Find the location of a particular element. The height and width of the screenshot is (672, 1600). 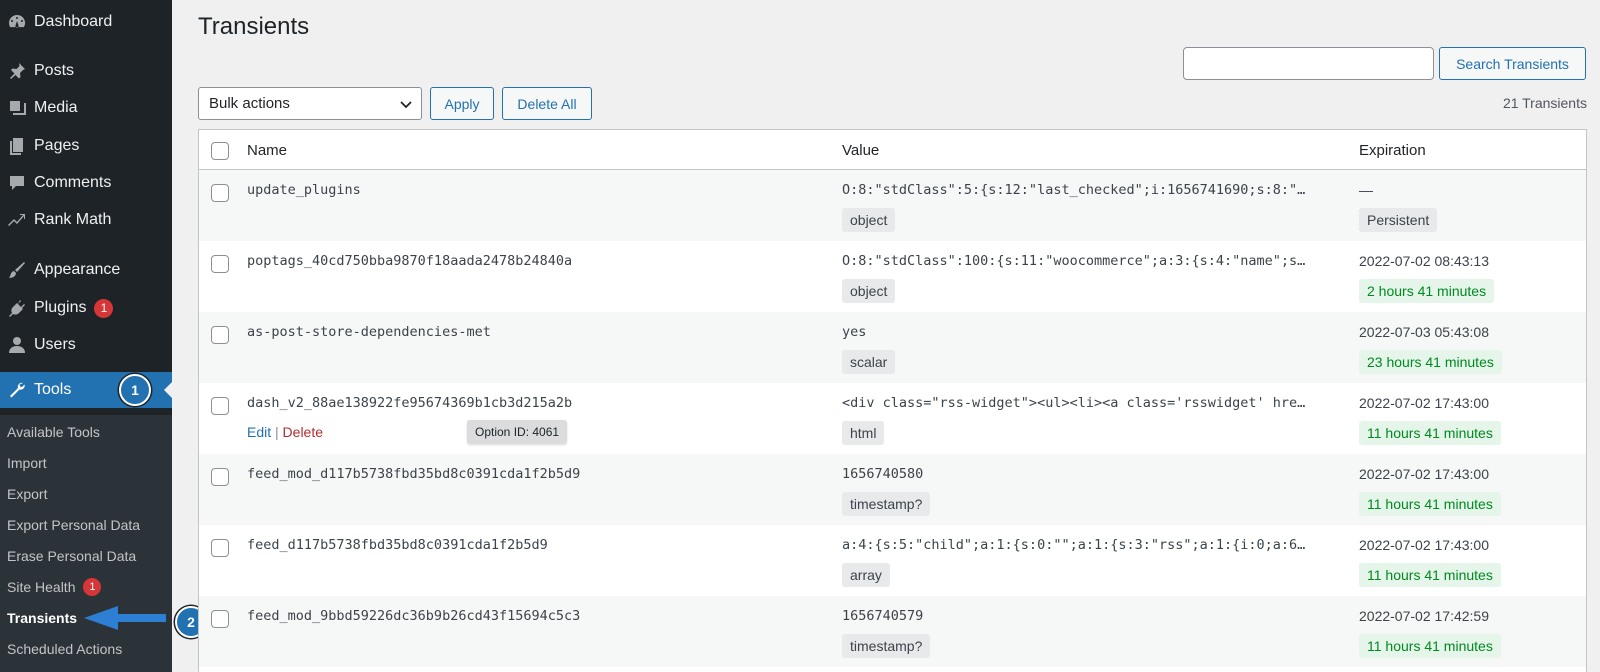

apply-button: Apply is located at coordinates (462, 103).